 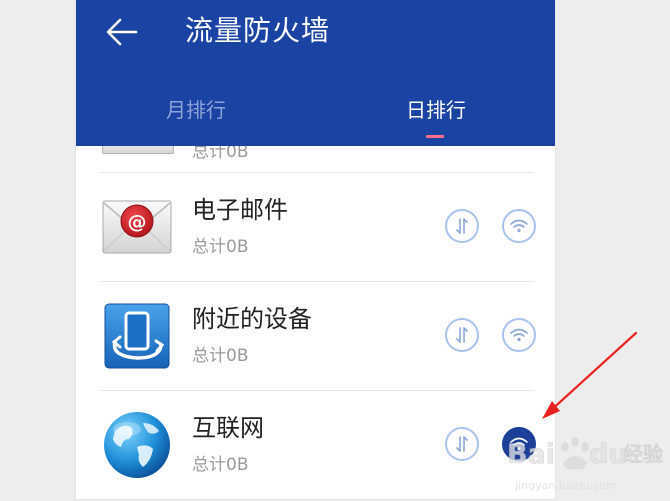 What do you see at coordinates (196, 110) in the screenshot?
I see `tab-monthly-ranking: 月排行` at bounding box center [196, 110].